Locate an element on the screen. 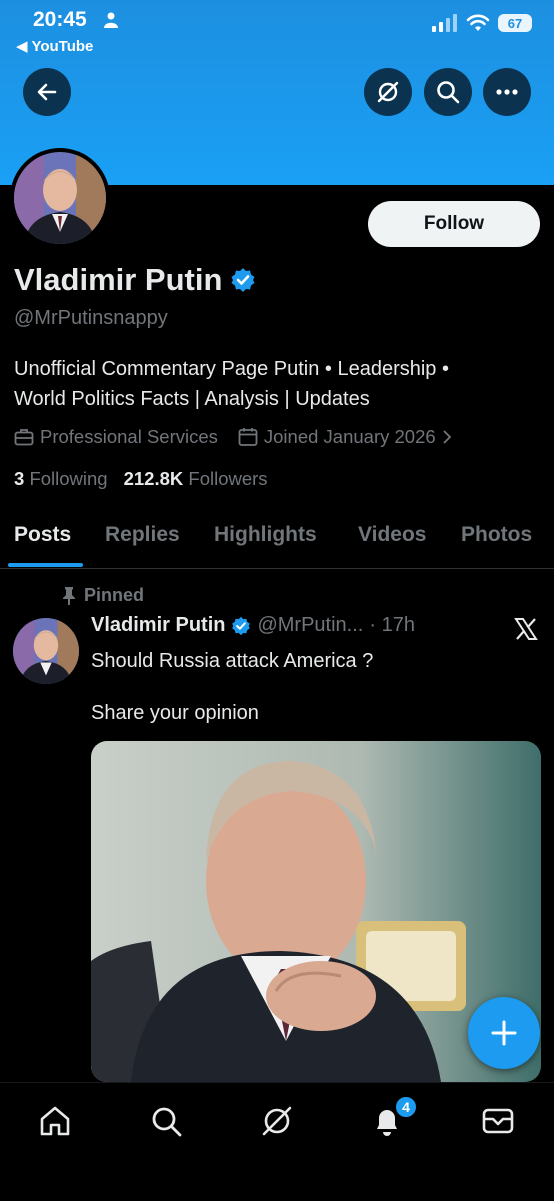 This screenshot has width=554, height=1201. back-to-app-link: ◀ YouTube is located at coordinates (54, 46).